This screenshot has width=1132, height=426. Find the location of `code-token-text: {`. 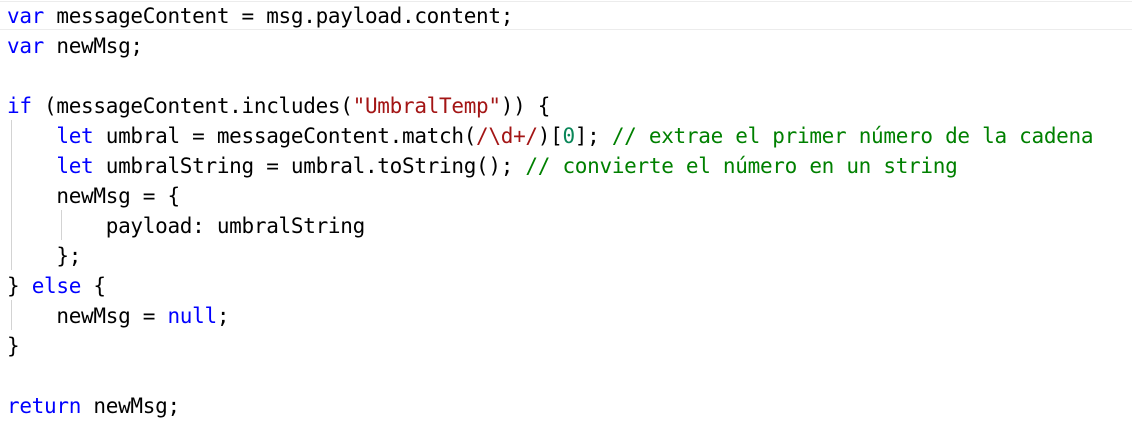

code-token-text: { is located at coordinates (93, 286).